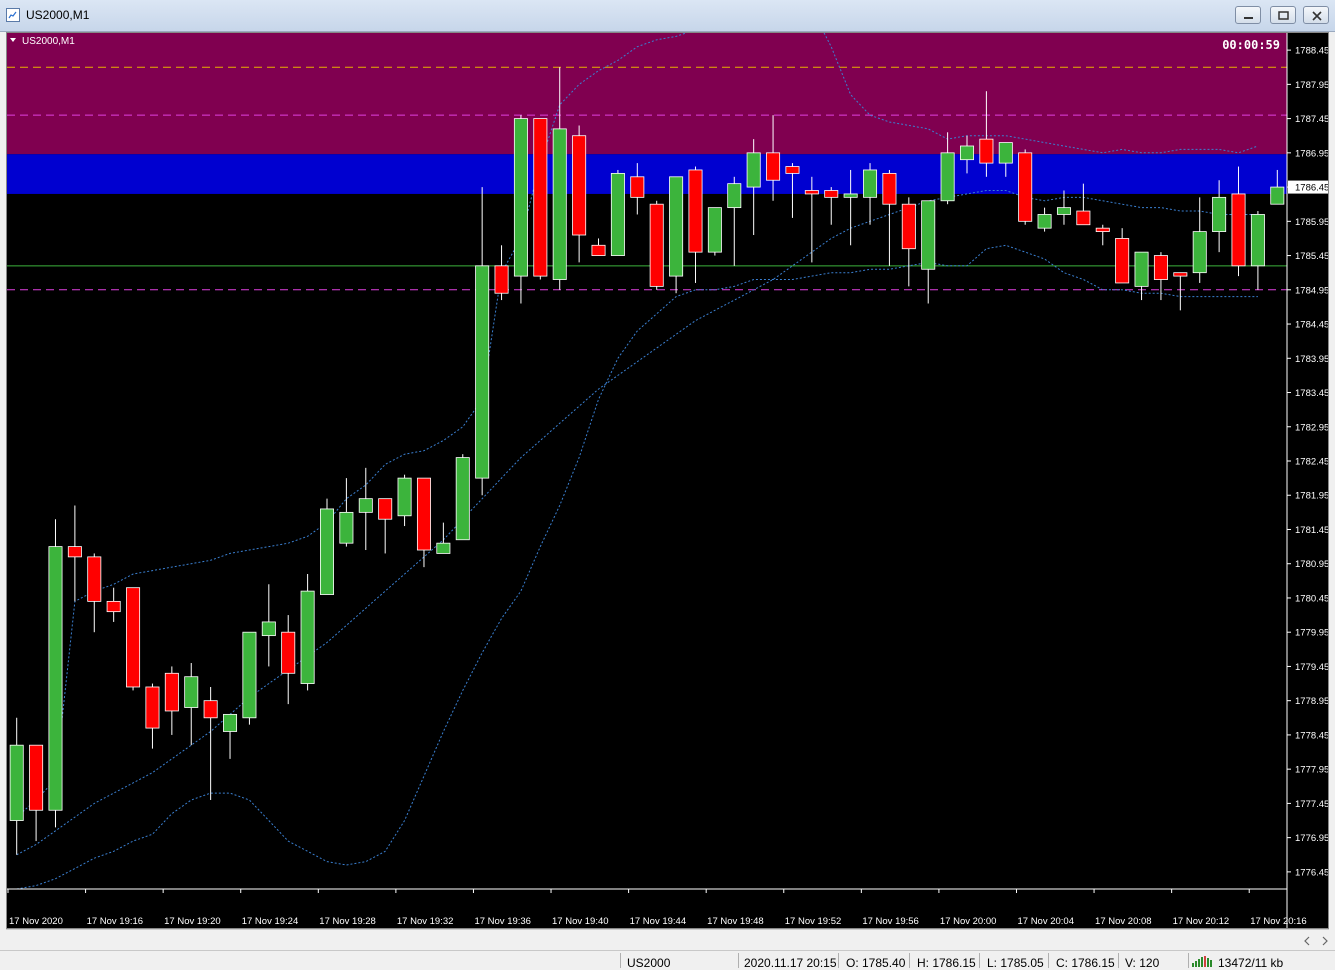 Image resolution: width=1335 pixels, height=970 pixels. Describe the element at coordinates (1311, 838) in the screenshot. I see `price-tick-label: 1776.95` at that location.